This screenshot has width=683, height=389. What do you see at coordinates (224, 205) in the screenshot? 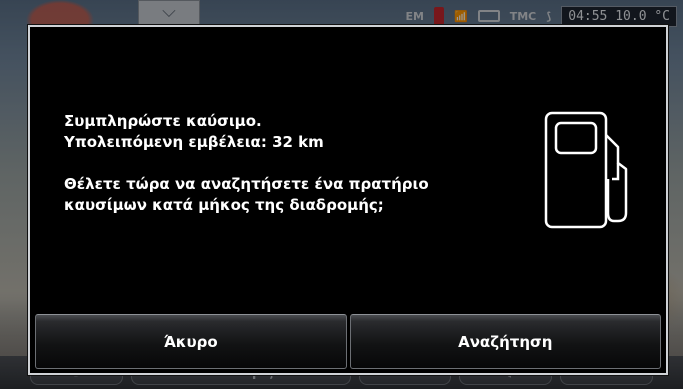
I see `message-line-question-2: καυσίμων κατά μήκος της διαδρομής;` at bounding box center [224, 205].